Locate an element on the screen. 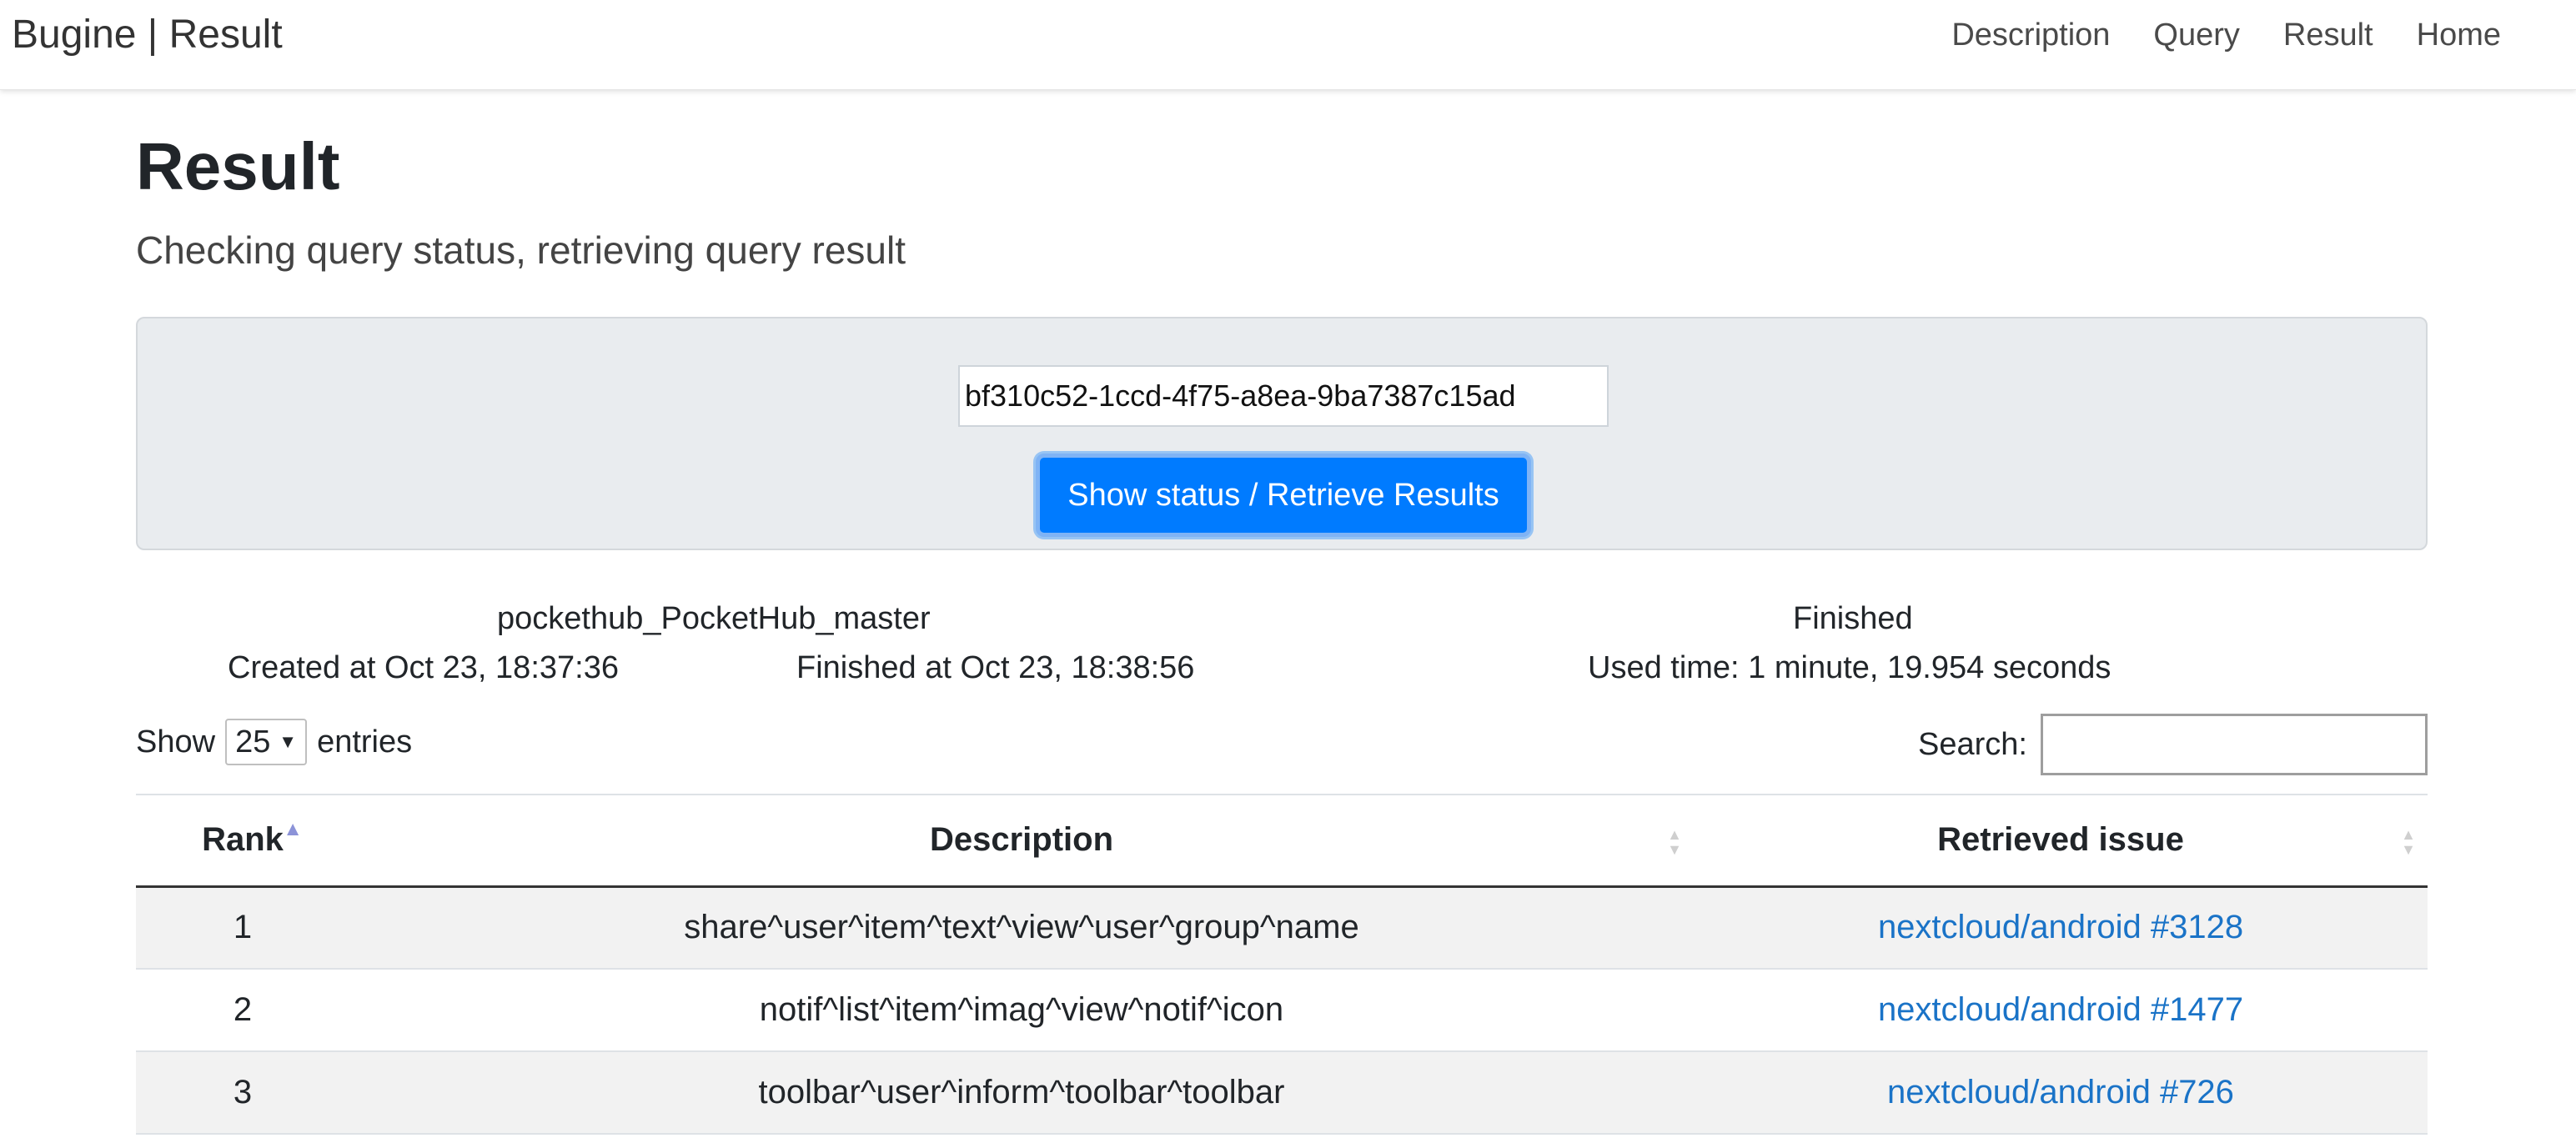 This screenshot has height=1143, width=2576. nav-links: Description Query Result Home is located at coordinates (2226, 35).